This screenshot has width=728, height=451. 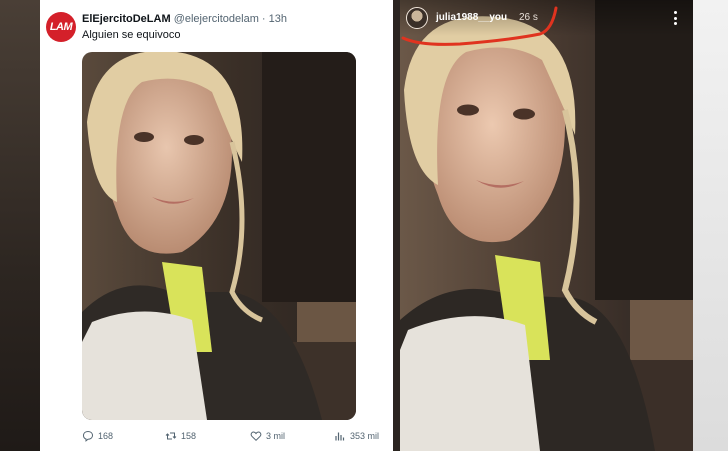 What do you see at coordinates (276, 436) in the screenshot?
I see `like-count: 3 mil` at bounding box center [276, 436].